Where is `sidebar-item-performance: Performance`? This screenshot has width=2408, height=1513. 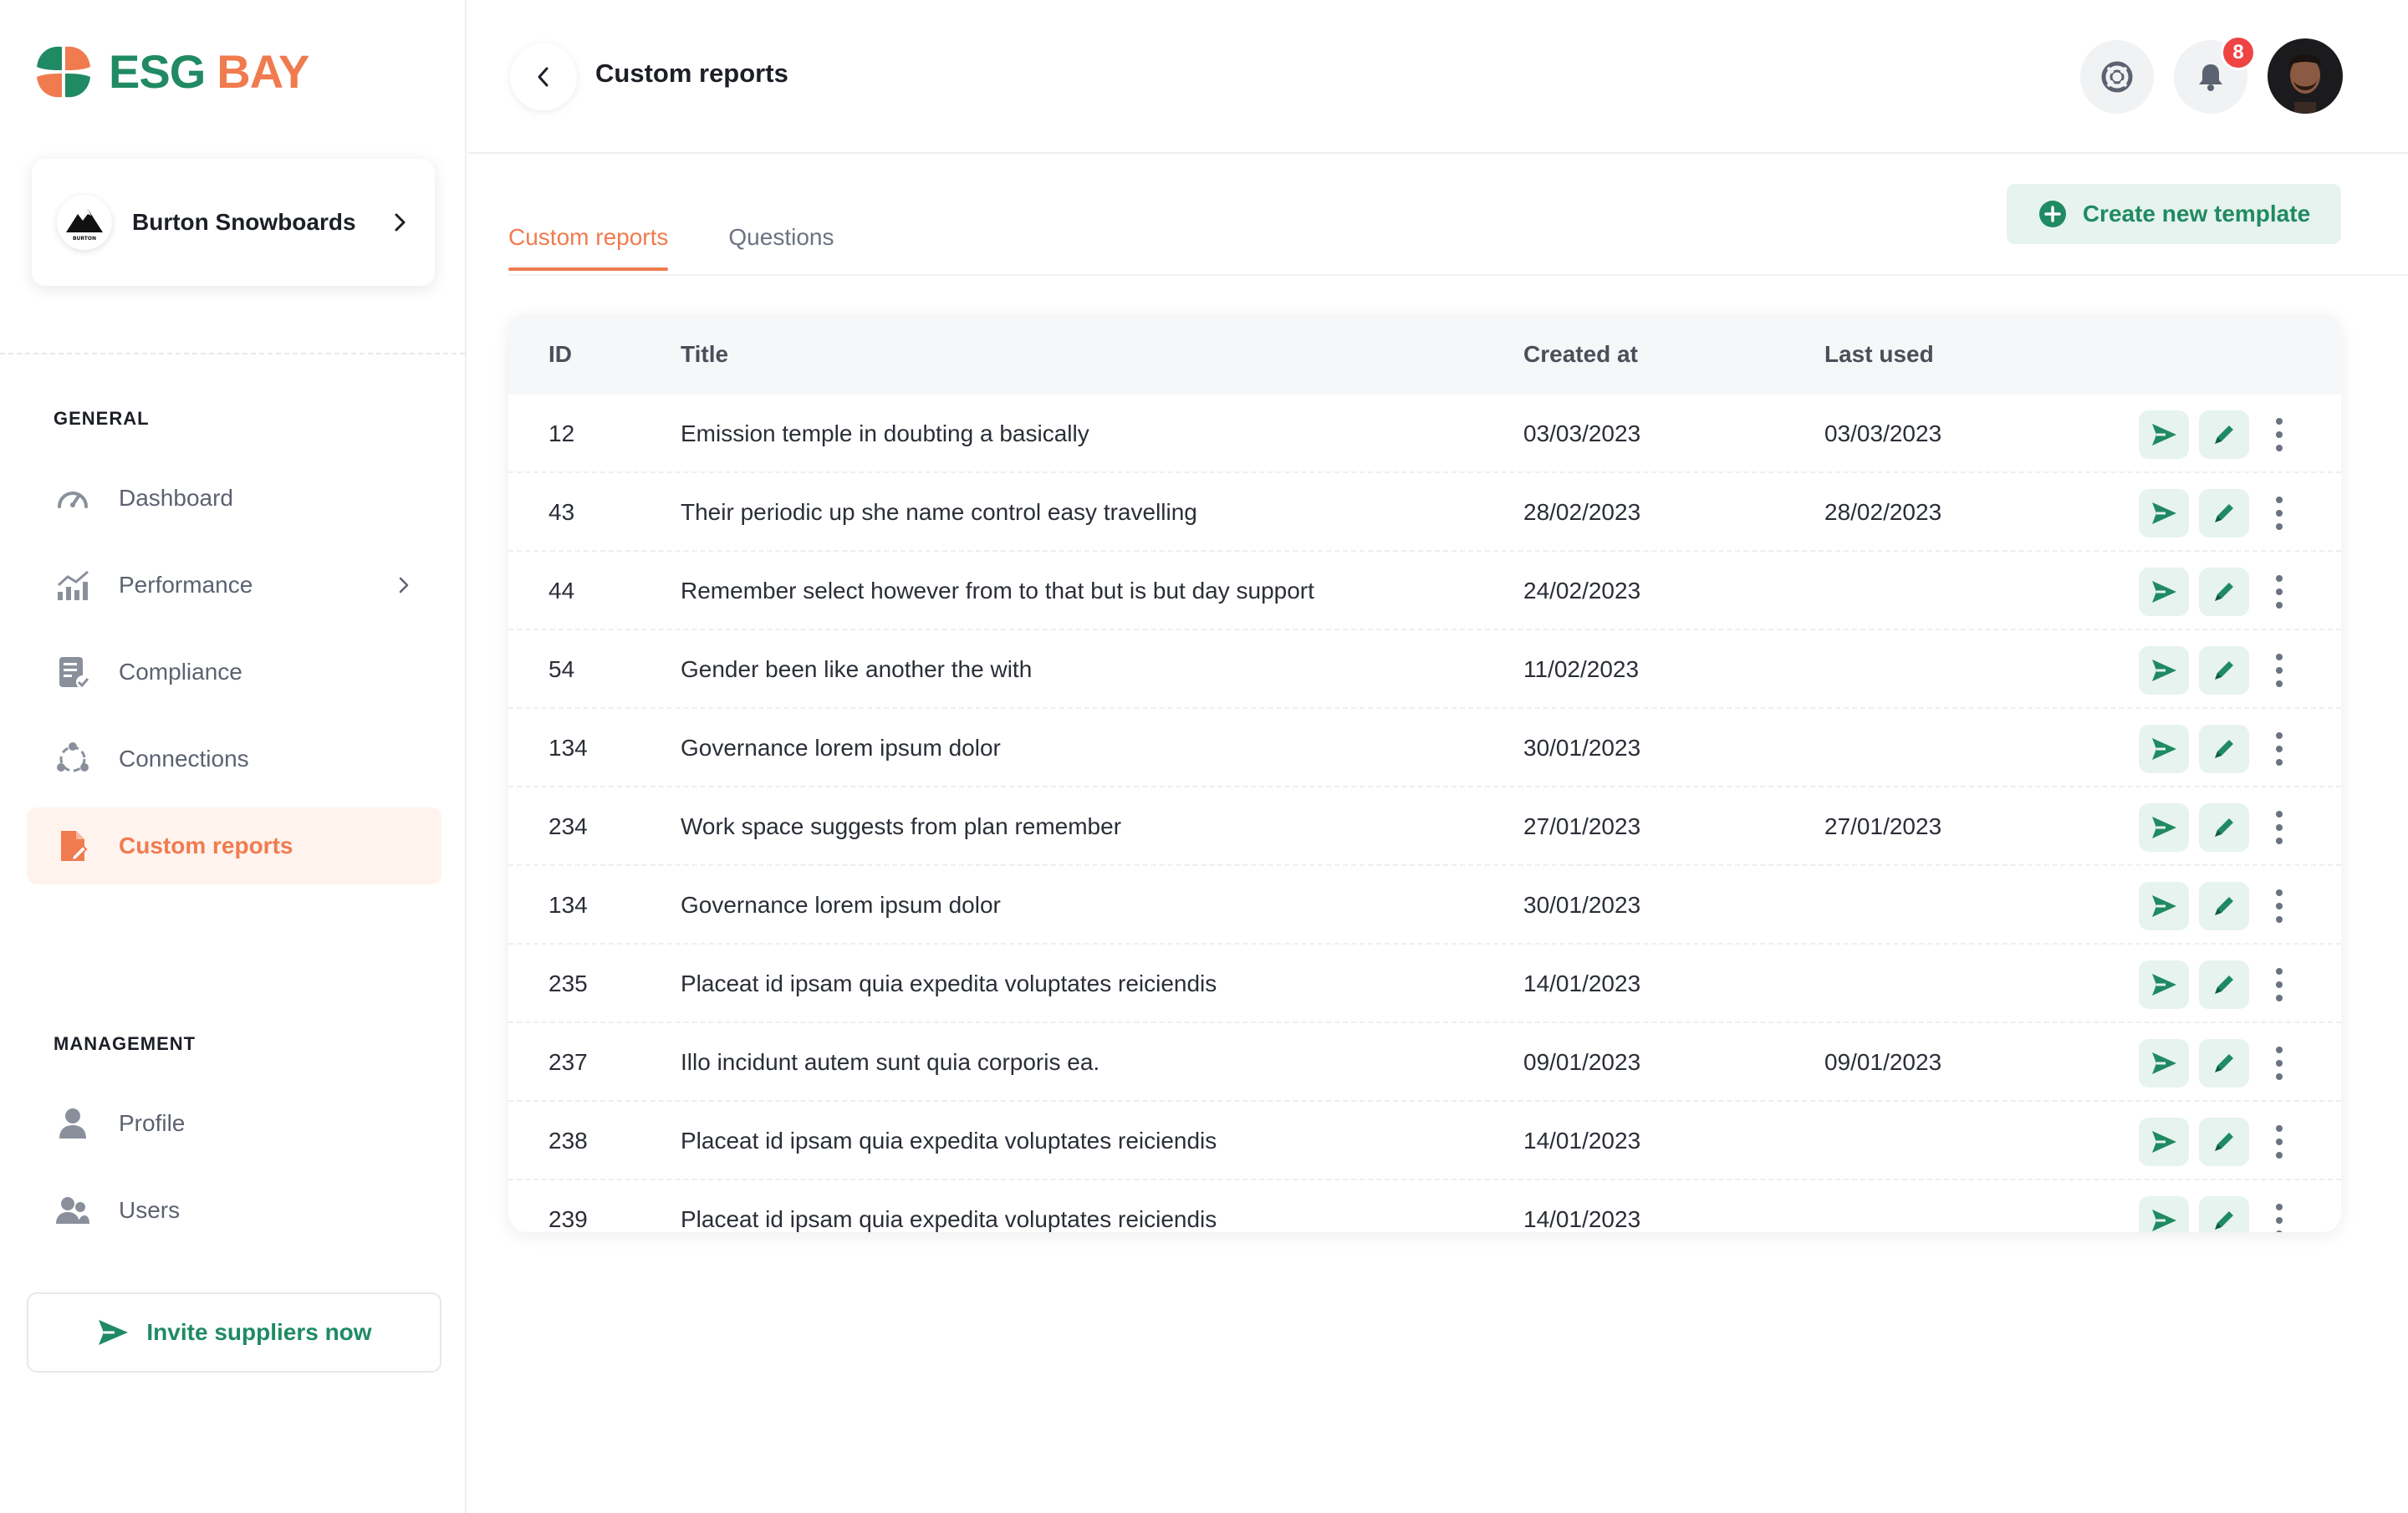 sidebar-item-performance: Performance is located at coordinates (234, 585).